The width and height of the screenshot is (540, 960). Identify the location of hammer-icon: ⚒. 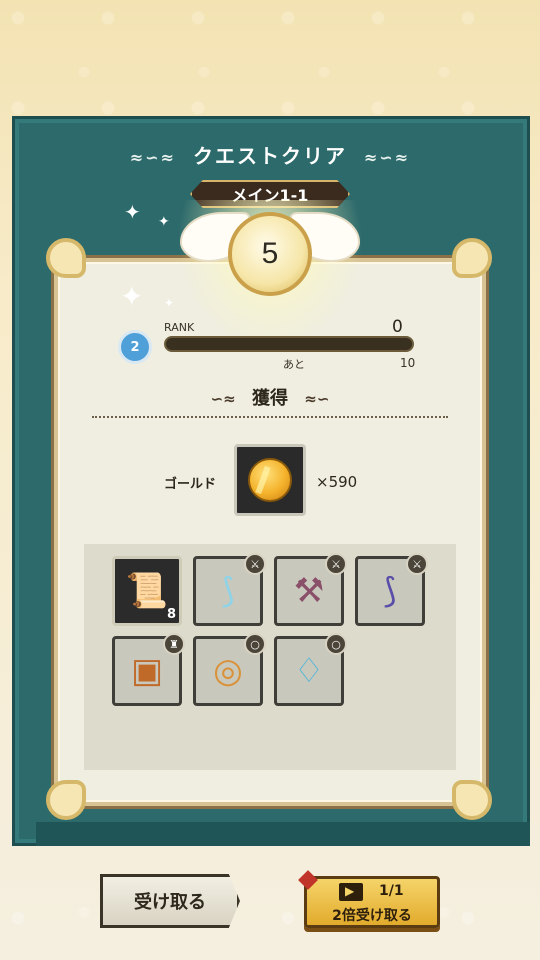
(309, 591).